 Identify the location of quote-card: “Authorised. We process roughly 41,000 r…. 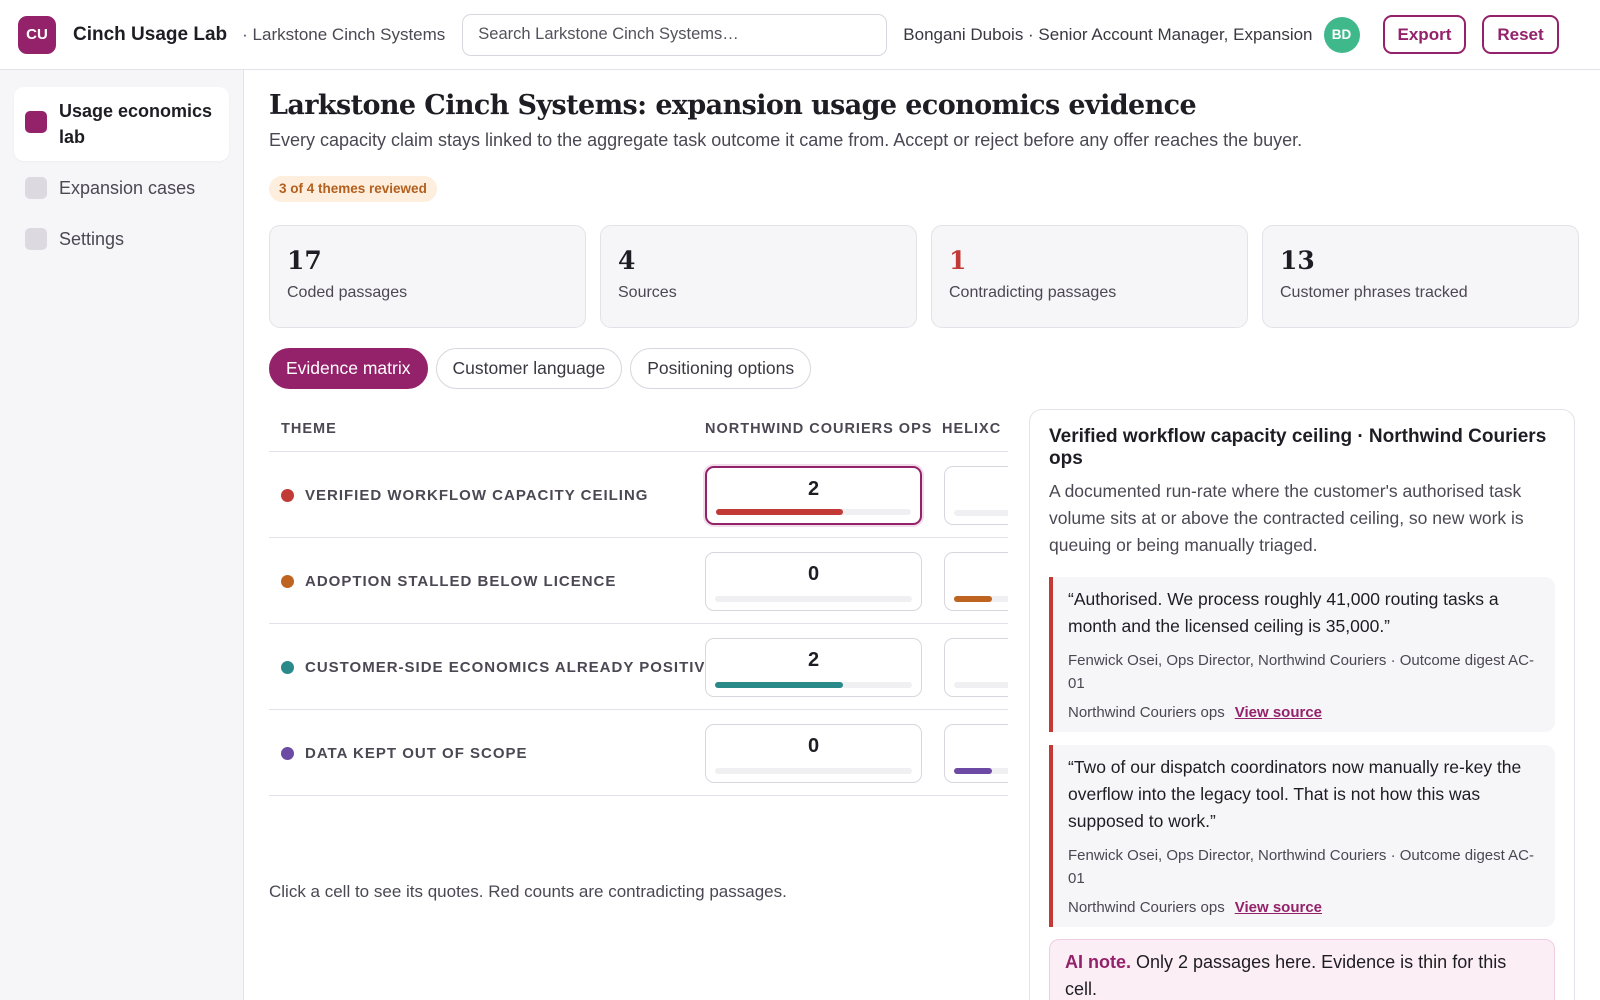
(1302, 654).